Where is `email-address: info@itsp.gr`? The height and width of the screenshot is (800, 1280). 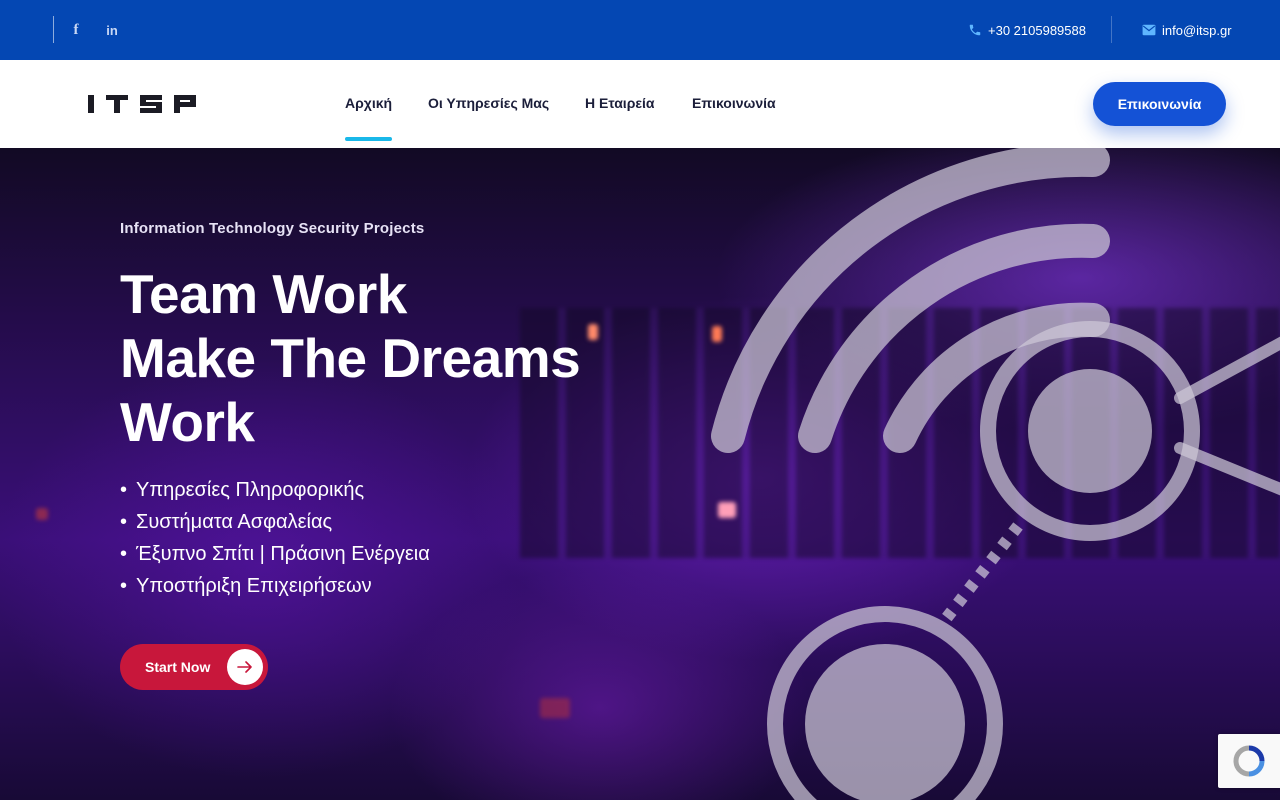 email-address: info@itsp.gr is located at coordinates (1197, 30).